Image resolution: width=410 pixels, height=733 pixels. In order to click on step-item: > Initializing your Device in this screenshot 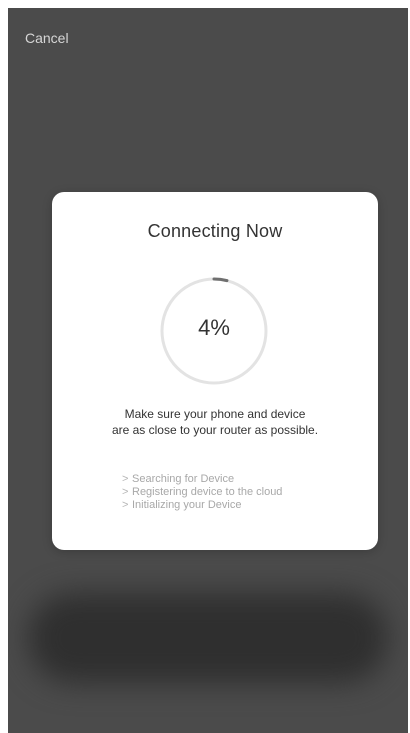, I will do `click(237, 505)`.